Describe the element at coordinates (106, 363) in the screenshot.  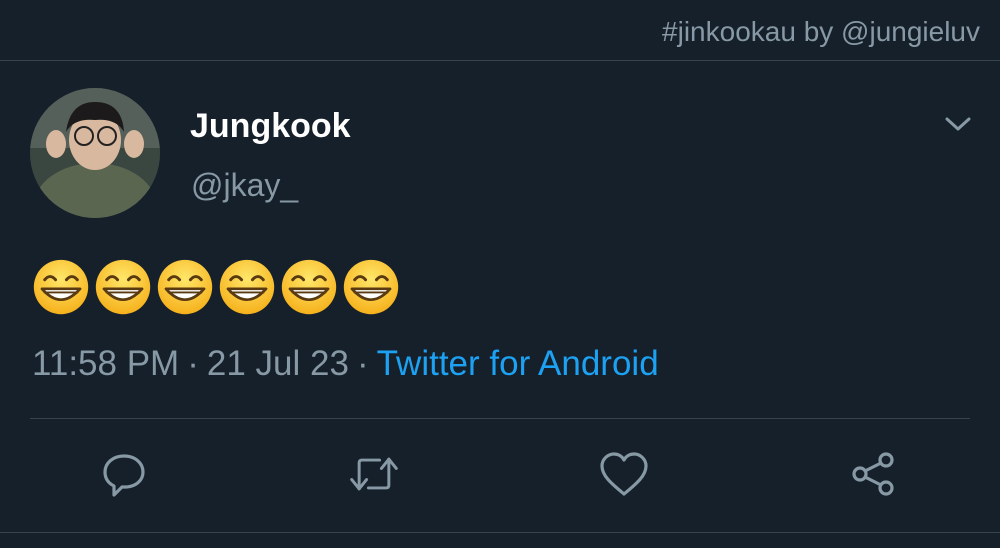
I see `tweet-time: 11:58 PM` at that location.